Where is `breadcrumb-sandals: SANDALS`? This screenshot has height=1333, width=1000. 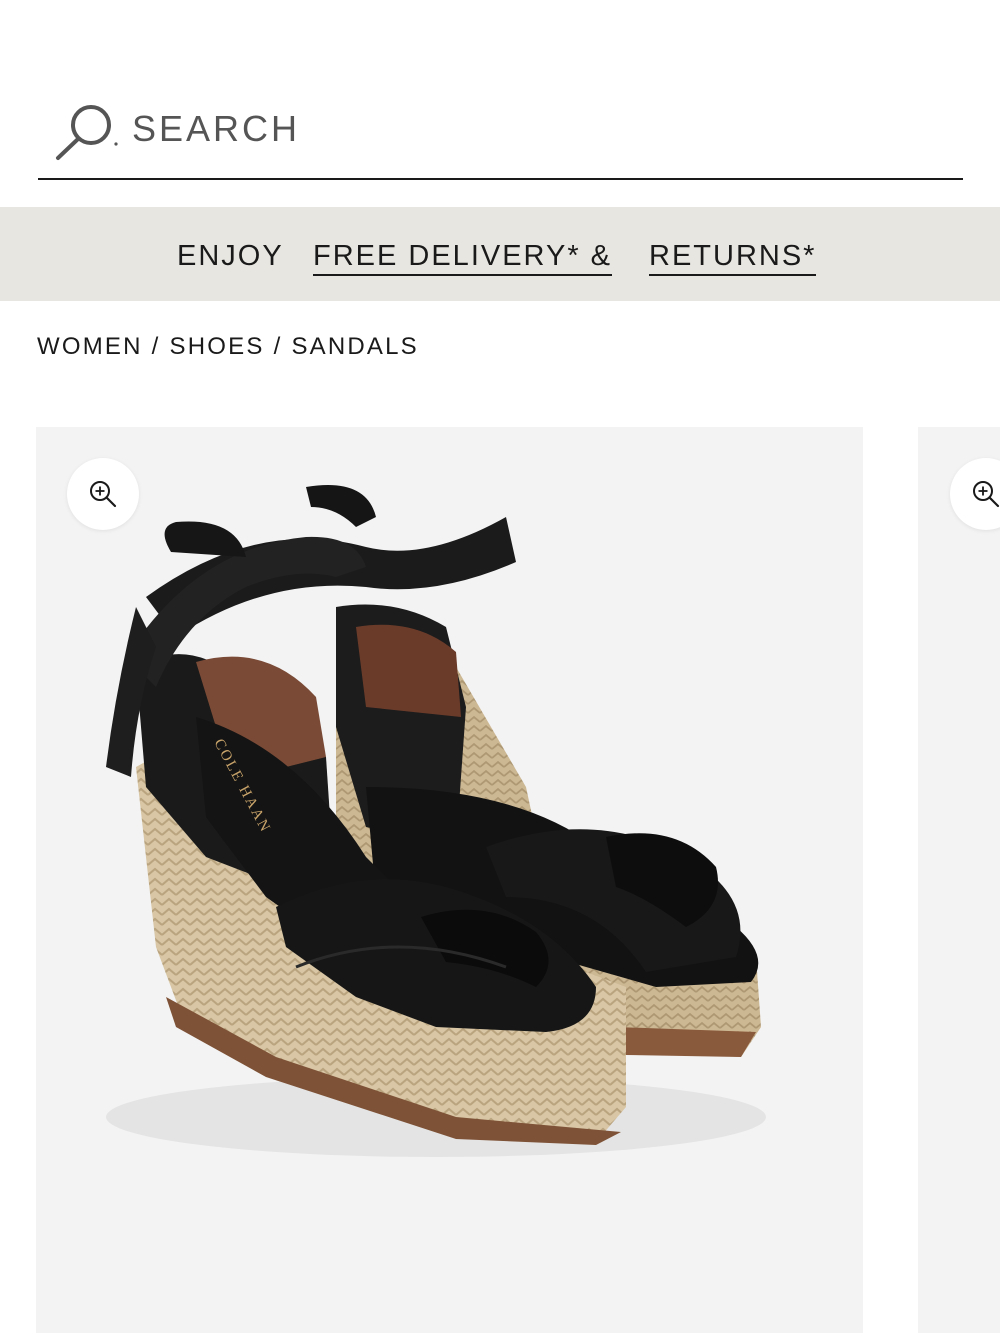
breadcrumb-sandals: SANDALS is located at coordinates (354, 346).